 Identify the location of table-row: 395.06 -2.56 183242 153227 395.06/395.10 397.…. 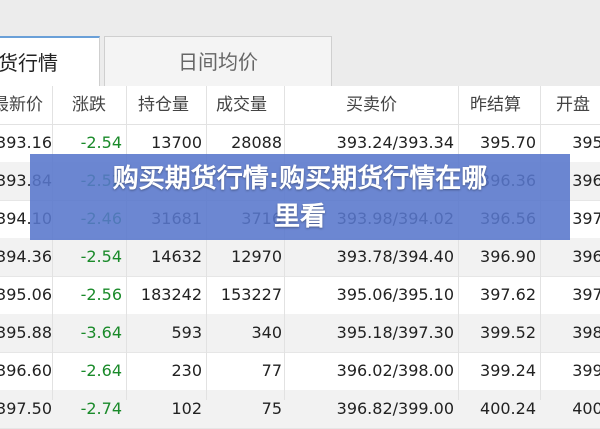
(300, 295).